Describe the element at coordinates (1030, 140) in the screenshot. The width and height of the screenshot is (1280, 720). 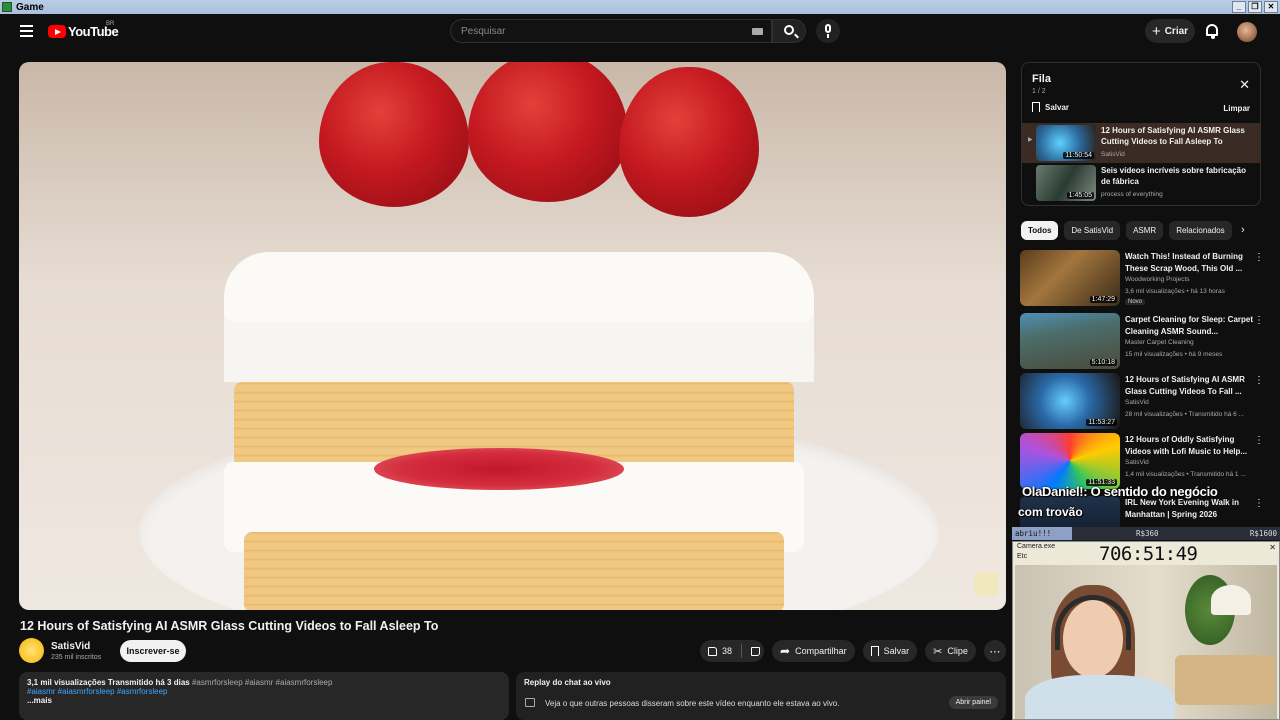
I see `now-playing-icon: ▶` at that location.